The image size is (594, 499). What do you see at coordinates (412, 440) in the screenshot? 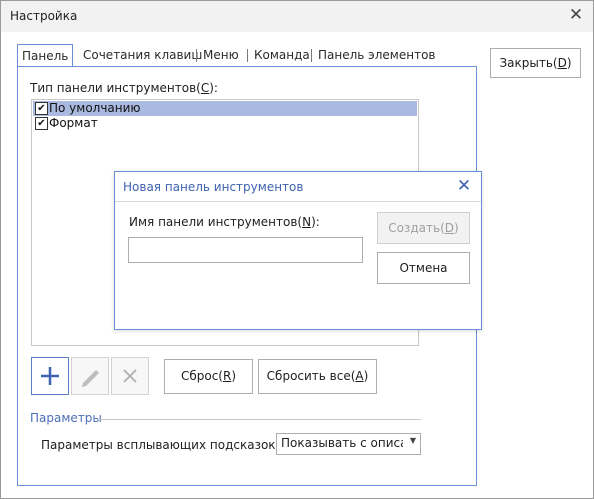
I see `chevron-down-icon: ▼` at bounding box center [412, 440].